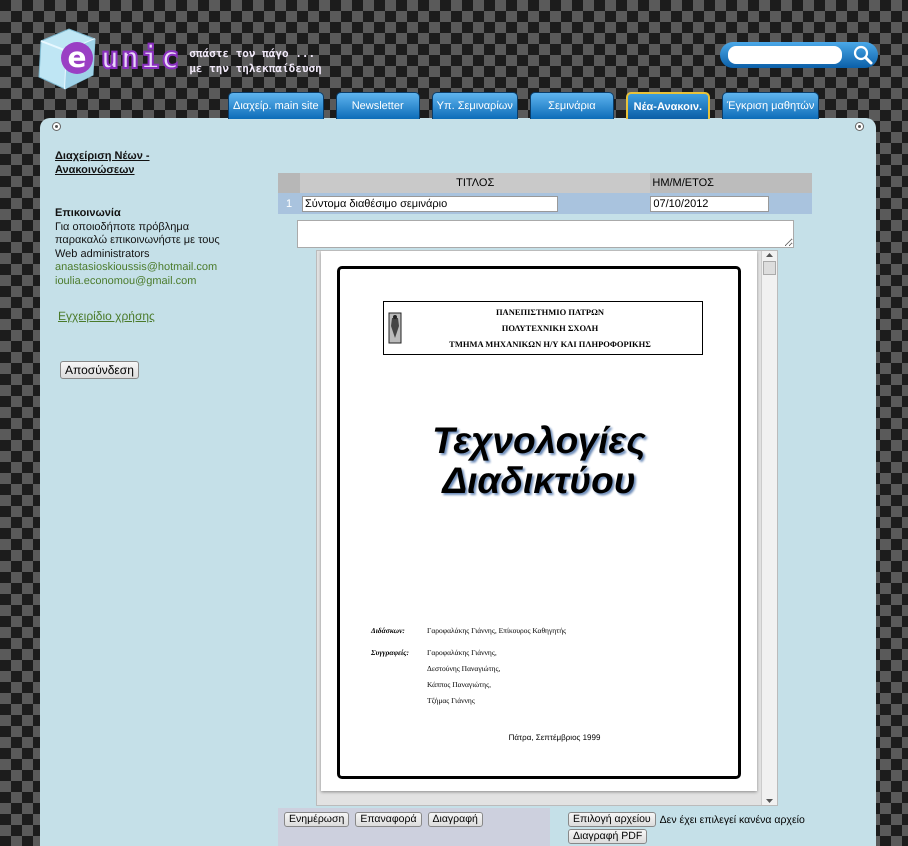 This screenshot has height=846, width=908. Describe the element at coordinates (863, 55) in the screenshot. I see `search-icon` at that location.